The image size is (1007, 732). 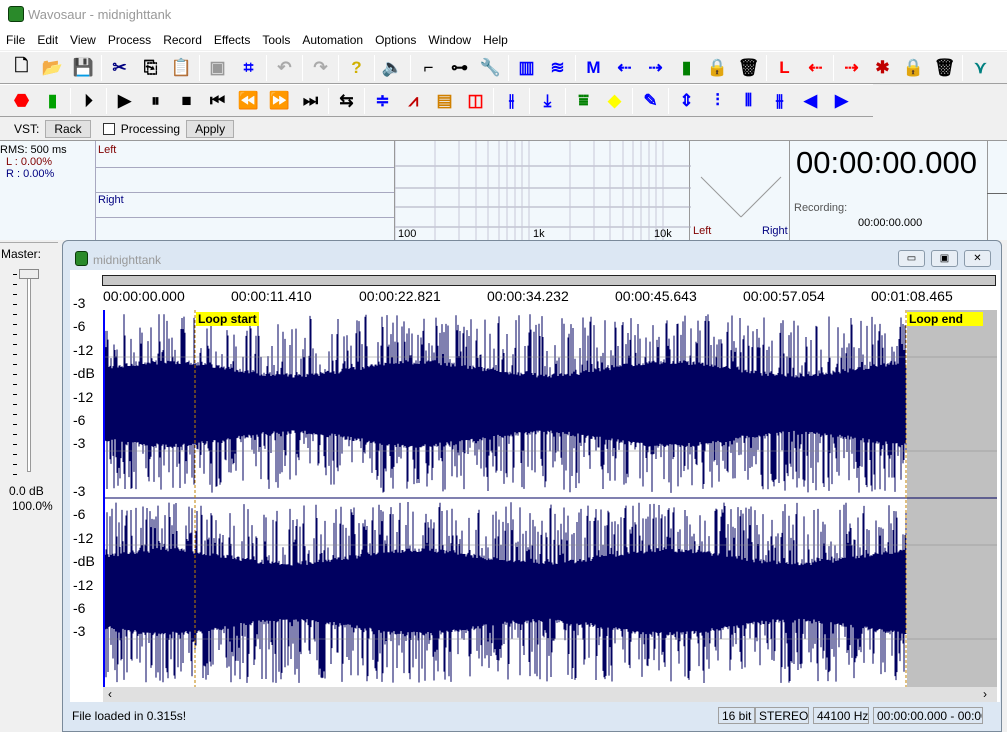 What do you see at coordinates (944, 258) in the screenshot?
I see `maximize-button: ▣` at bounding box center [944, 258].